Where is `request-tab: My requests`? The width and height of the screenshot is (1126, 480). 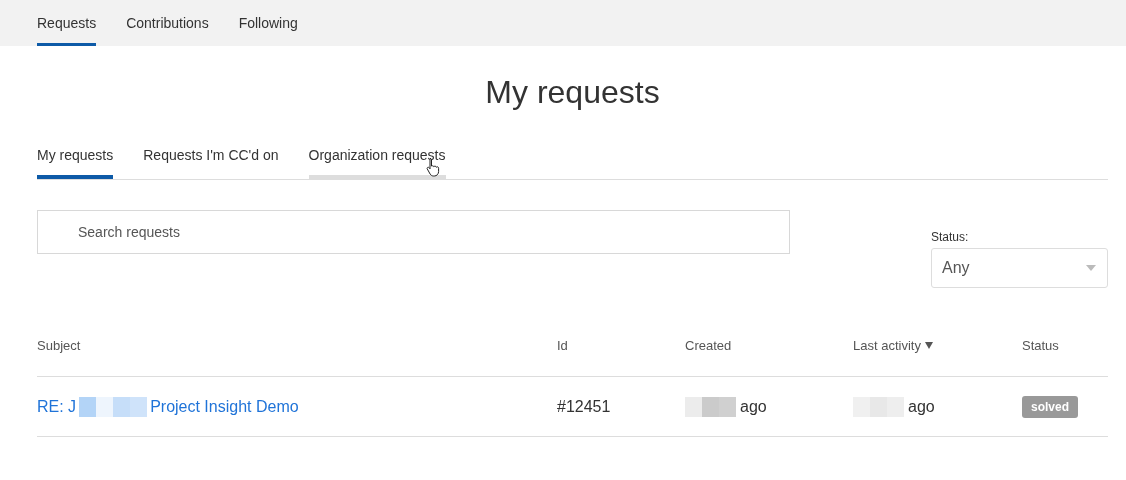
request-tab: My requests is located at coordinates (75, 161).